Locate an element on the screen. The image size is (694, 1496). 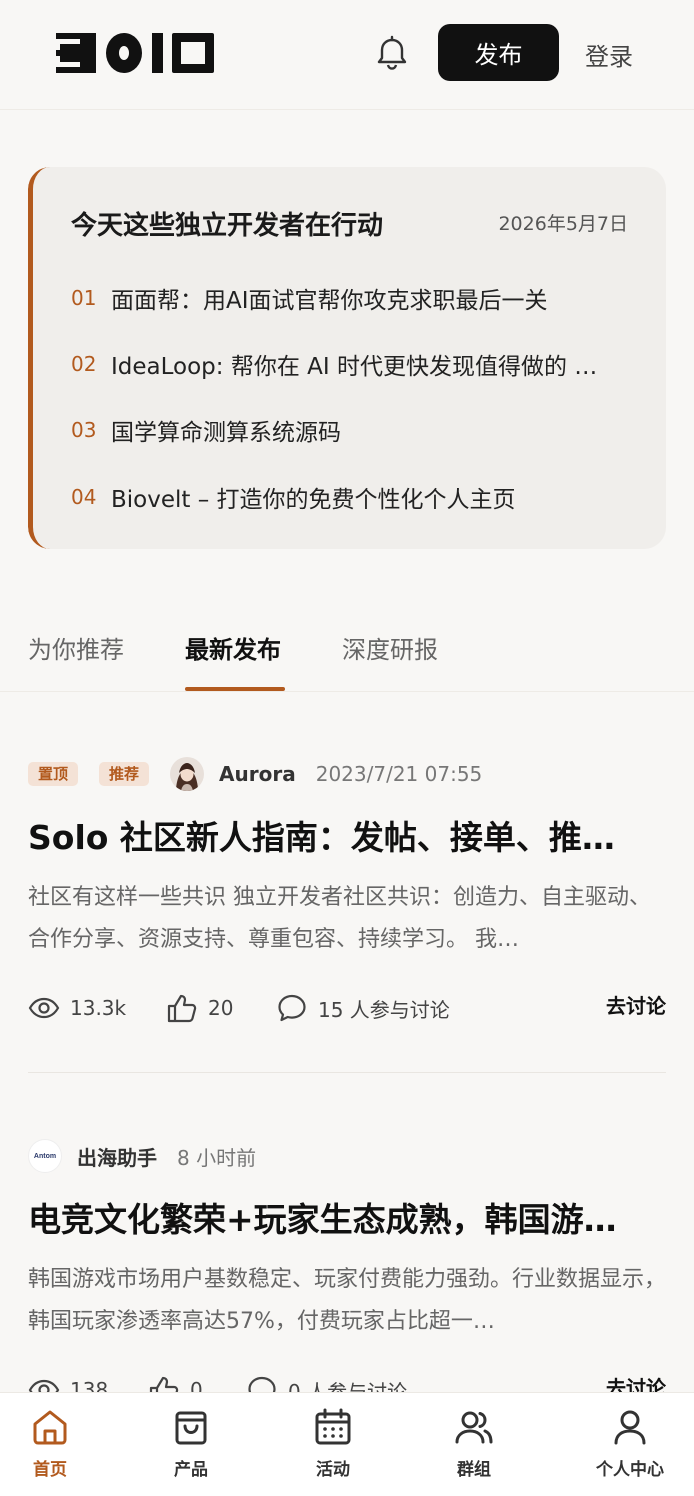
card-title: 今天这些独立开发者在行动 is located at coordinates (227, 226).